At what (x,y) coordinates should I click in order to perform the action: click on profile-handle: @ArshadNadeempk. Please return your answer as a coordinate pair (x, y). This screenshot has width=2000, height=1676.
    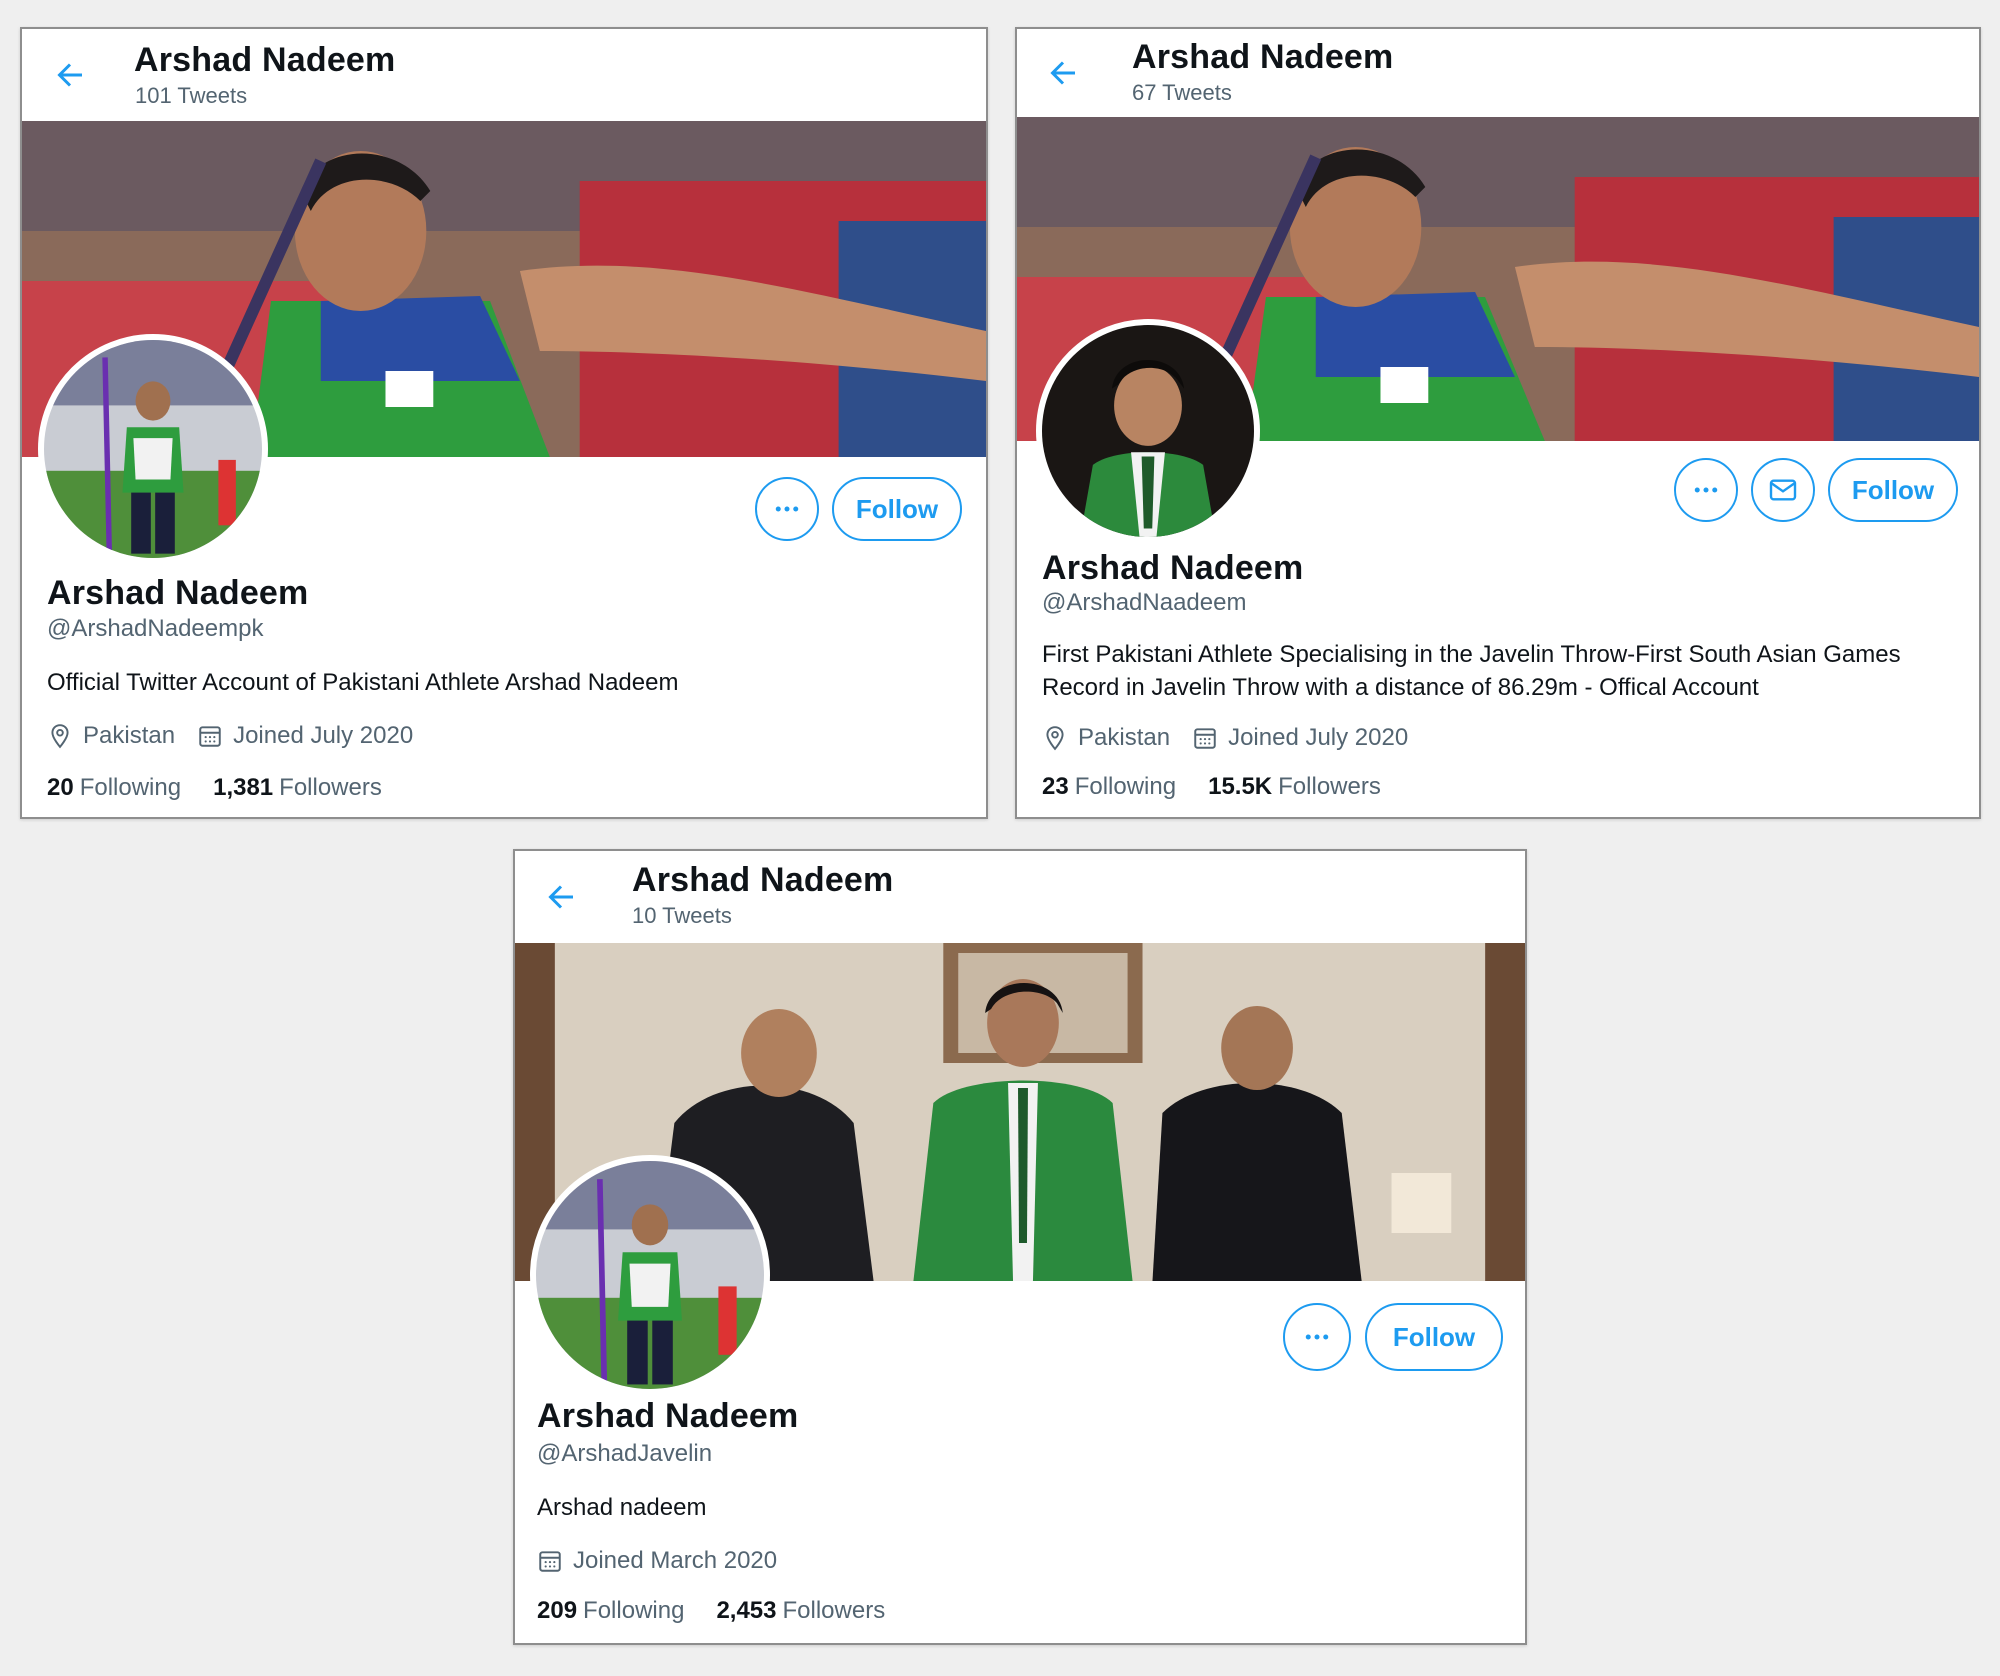
    Looking at the image, I should click on (155, 628).